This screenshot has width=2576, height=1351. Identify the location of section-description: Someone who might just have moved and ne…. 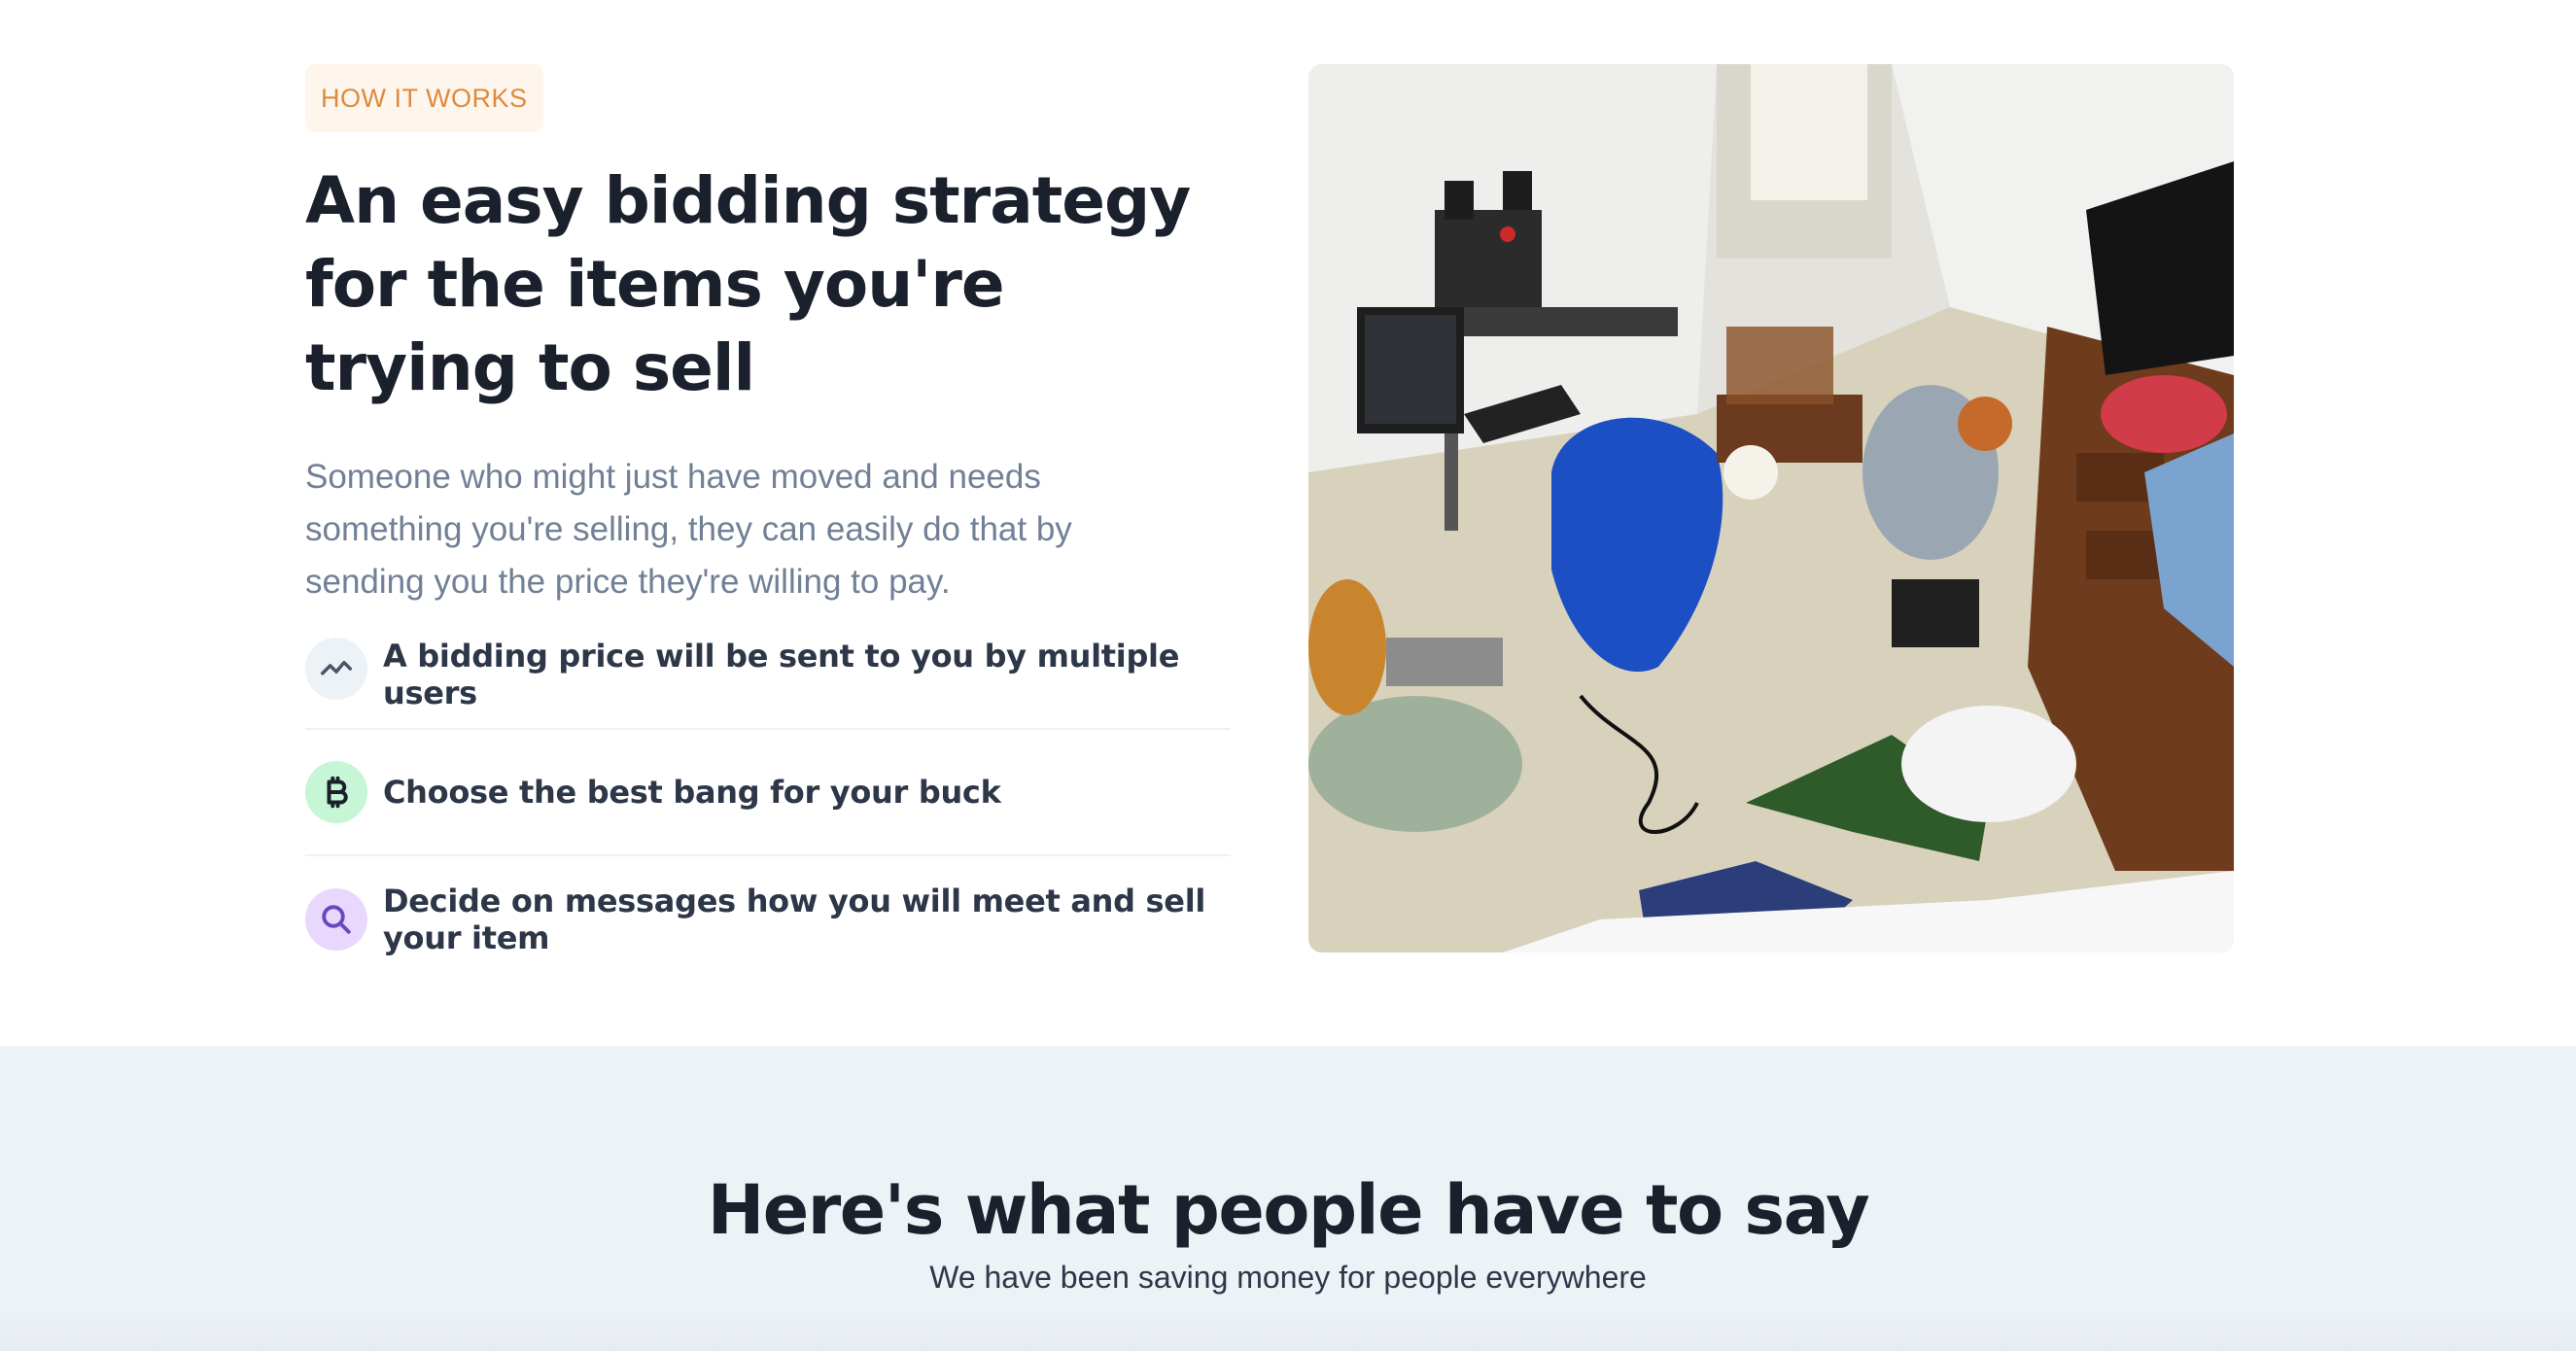
(688, 529).